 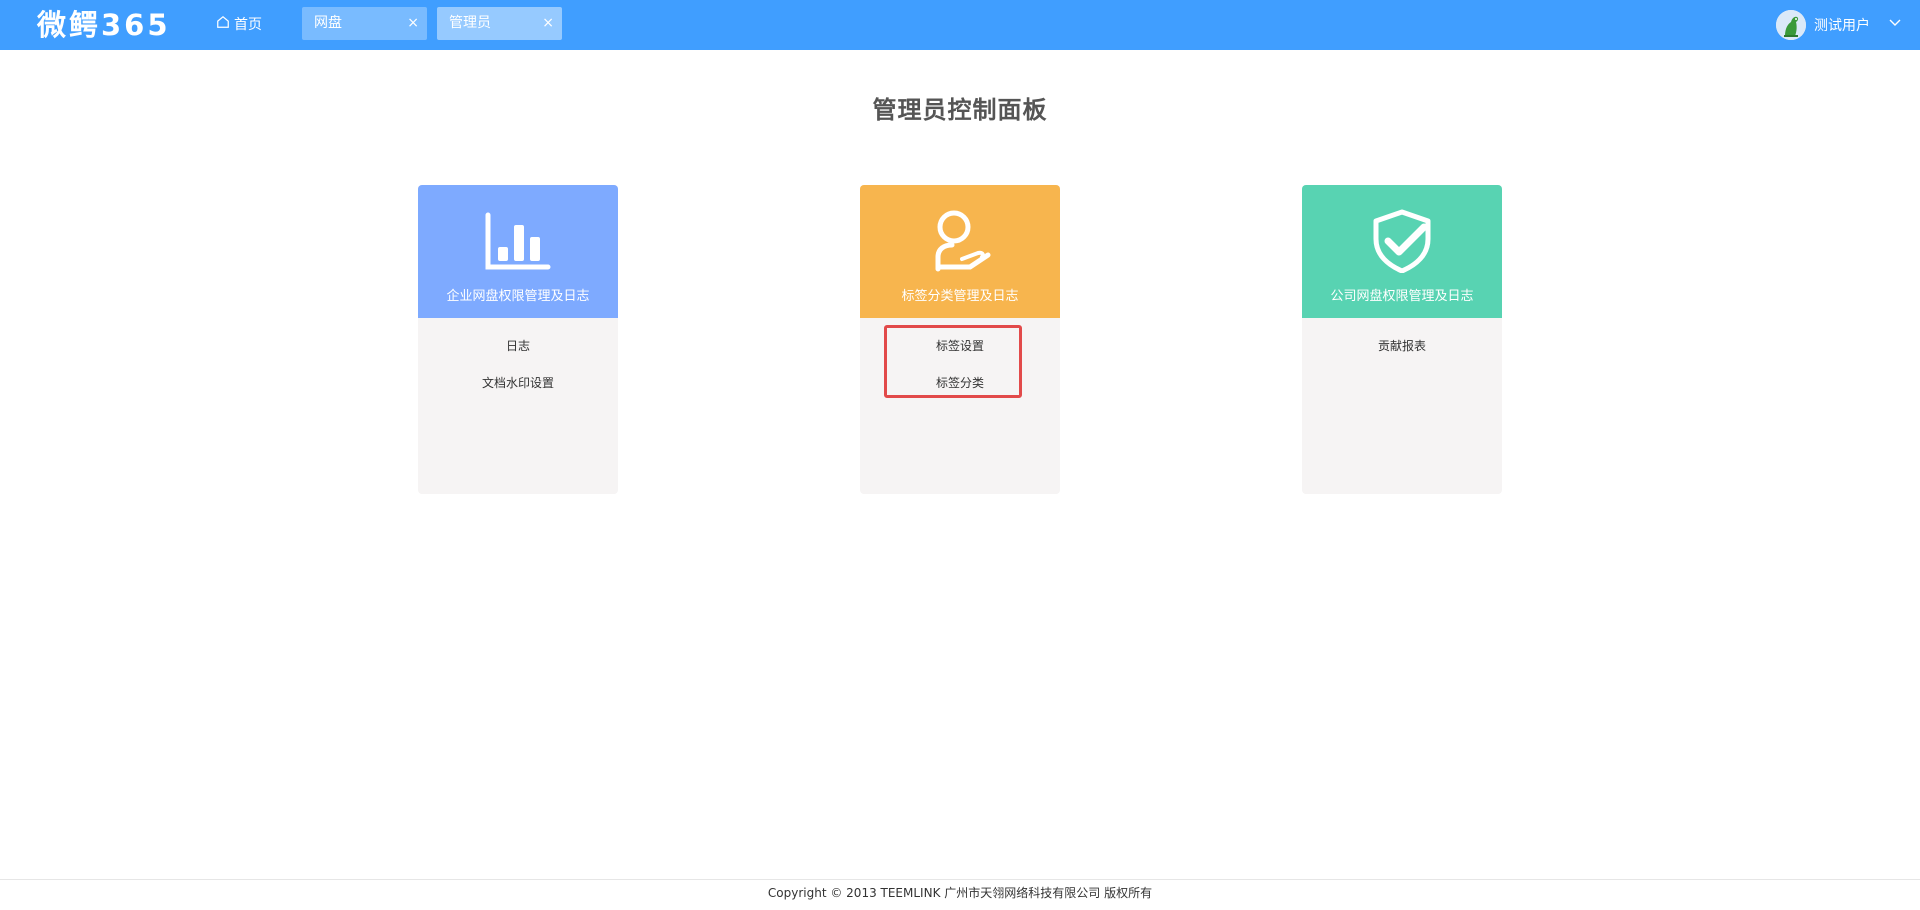 I want to click on tab-label: 管理员, so click(x=470, y=23).